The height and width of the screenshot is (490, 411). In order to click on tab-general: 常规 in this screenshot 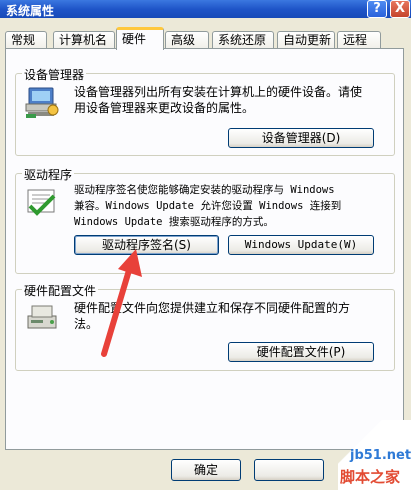, I will do `click(26, 40)`.